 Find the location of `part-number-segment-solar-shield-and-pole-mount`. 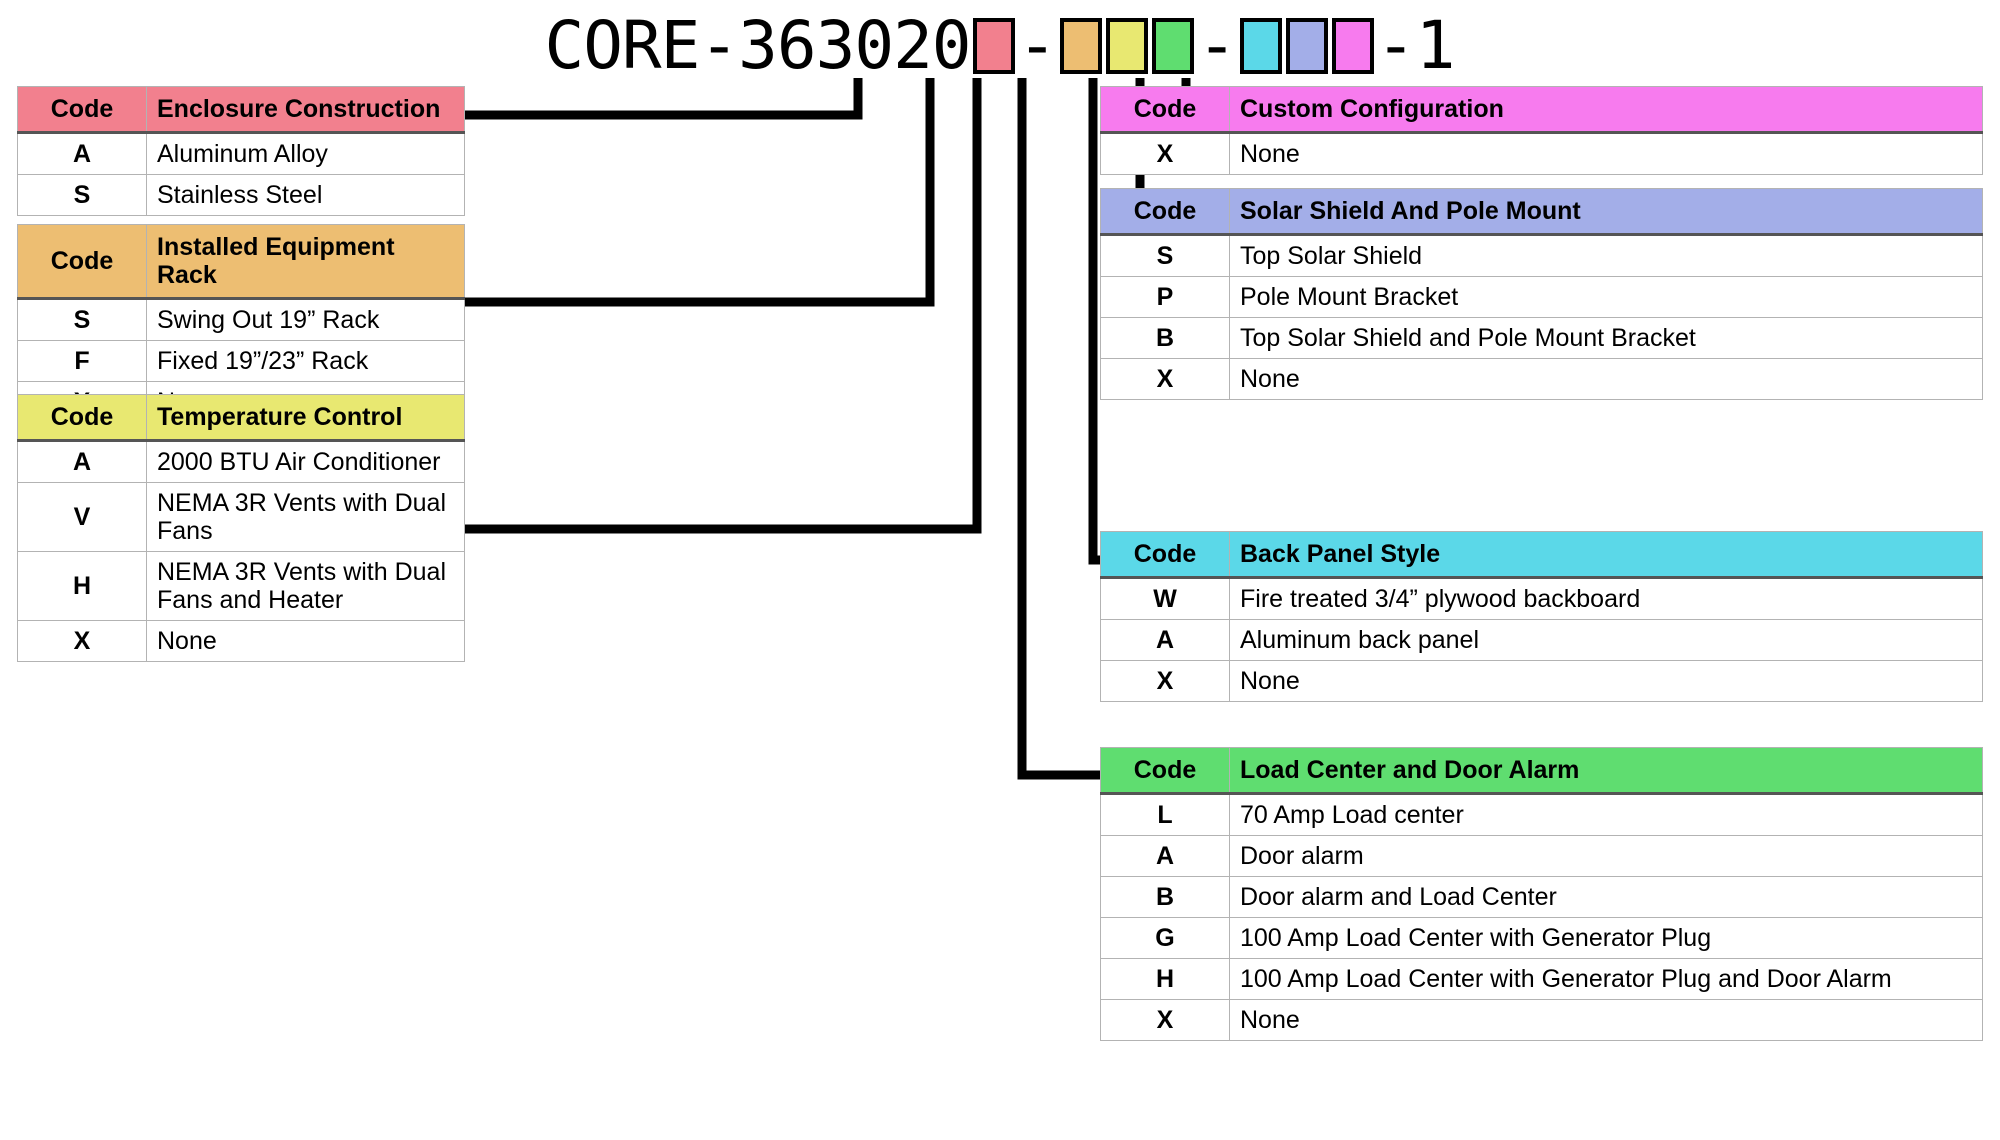

part-number-segment-solar-shield-and-pole-mount is located at coordinates (1307, 46).